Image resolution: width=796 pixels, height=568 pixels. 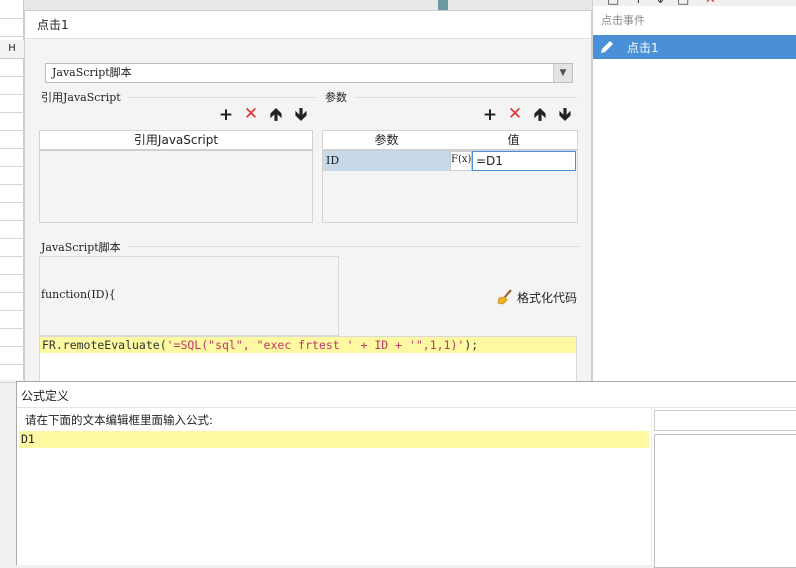 What do you see at coordinates (725, 420) in the screenshot?
I see `function-search-input` at bounding box center [725, 420].